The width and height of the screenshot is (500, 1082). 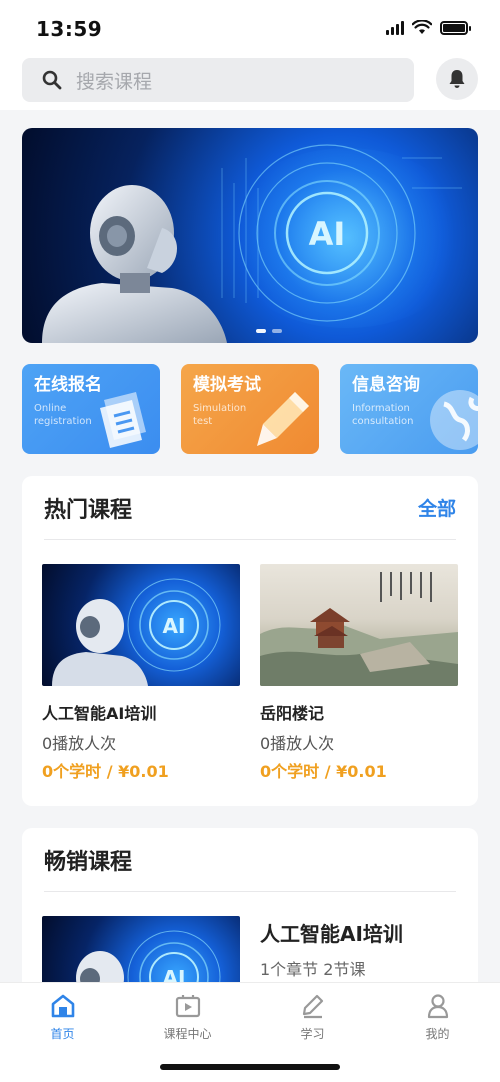 I want to click on document-icon, so click(x=123, y=420).